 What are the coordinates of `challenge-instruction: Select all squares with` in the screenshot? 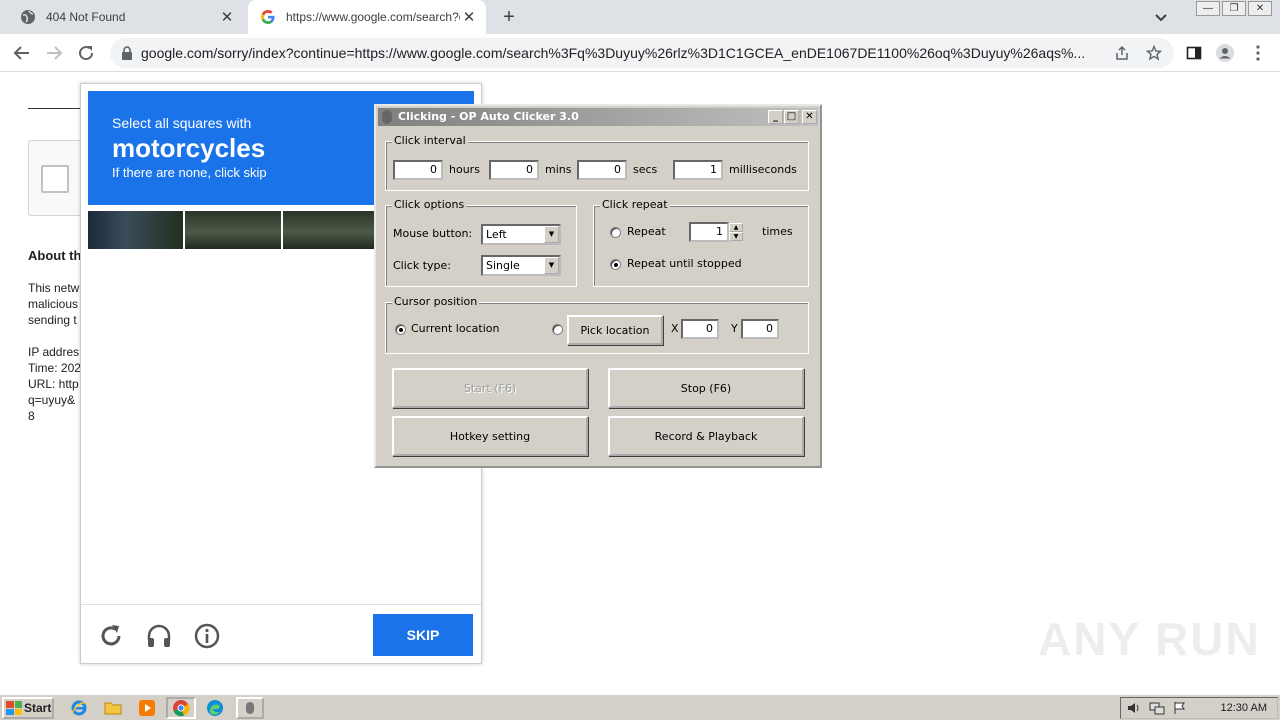 It's located at (182, 123).